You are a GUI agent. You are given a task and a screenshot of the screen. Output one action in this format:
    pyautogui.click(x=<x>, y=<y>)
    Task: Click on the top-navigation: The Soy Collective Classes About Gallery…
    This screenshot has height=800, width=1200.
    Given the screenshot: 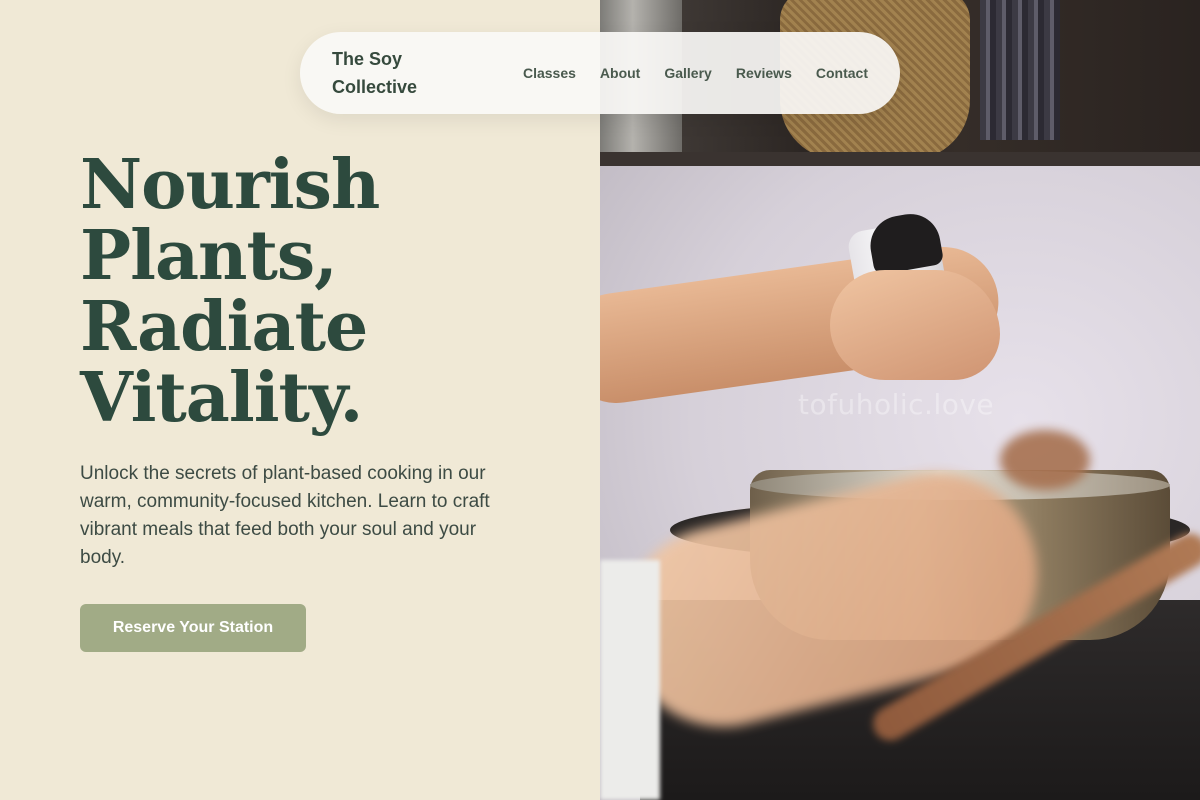 What is the action you would take?
    pyautogui.click(x=600, y=73)
    